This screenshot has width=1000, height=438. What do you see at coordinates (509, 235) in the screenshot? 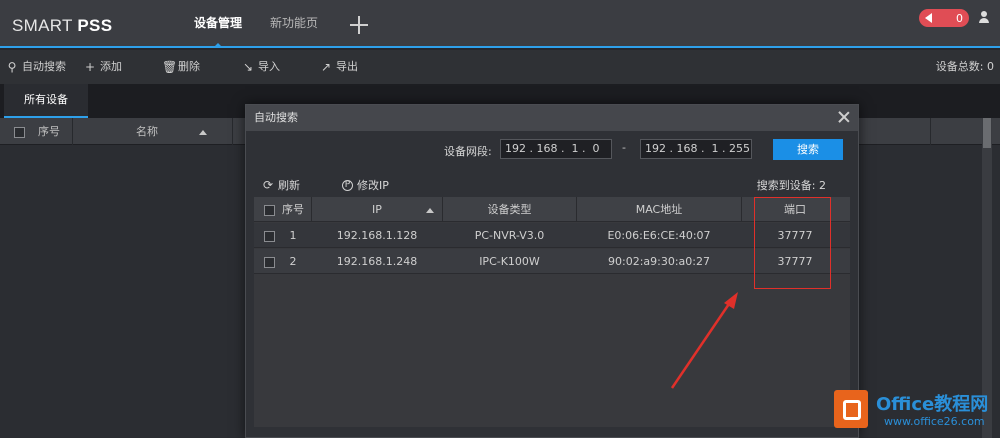
I see `row-device-type: PC-NVR-V3.0` at bounding box center [509, 235].